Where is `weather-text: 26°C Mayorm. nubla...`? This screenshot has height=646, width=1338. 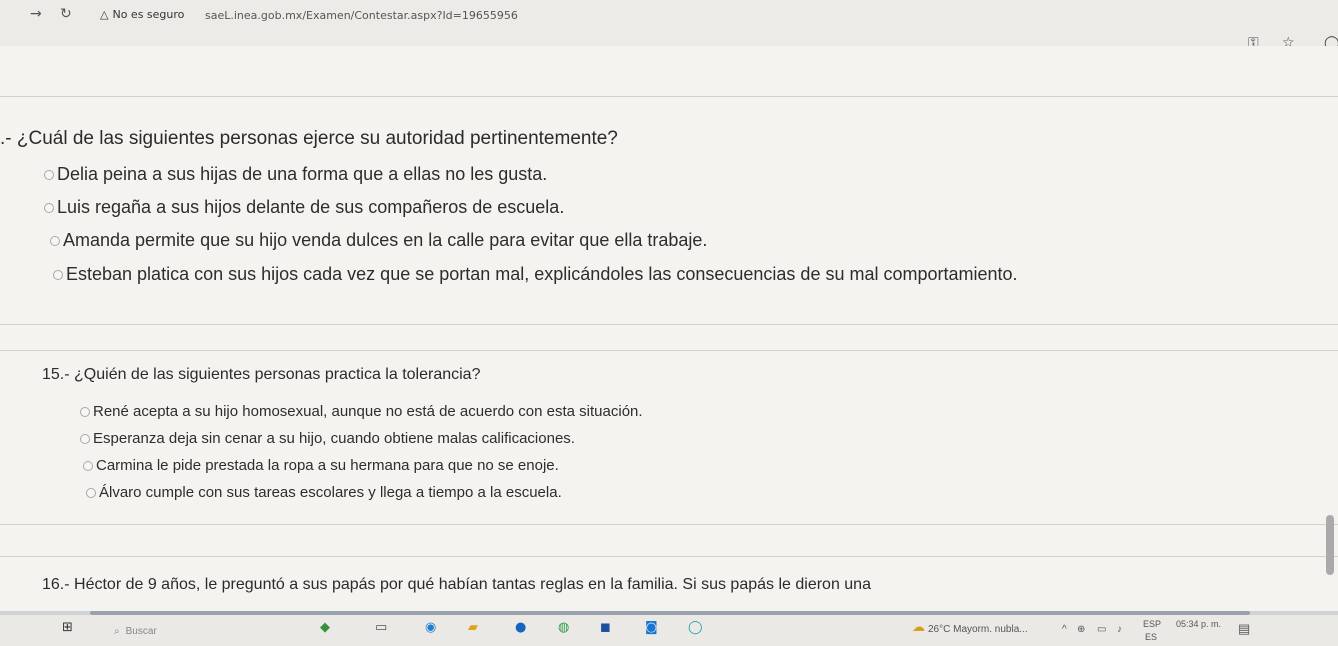 weather-text: 26°C Mayorm. nubla... is located at coordinates (978, 629).